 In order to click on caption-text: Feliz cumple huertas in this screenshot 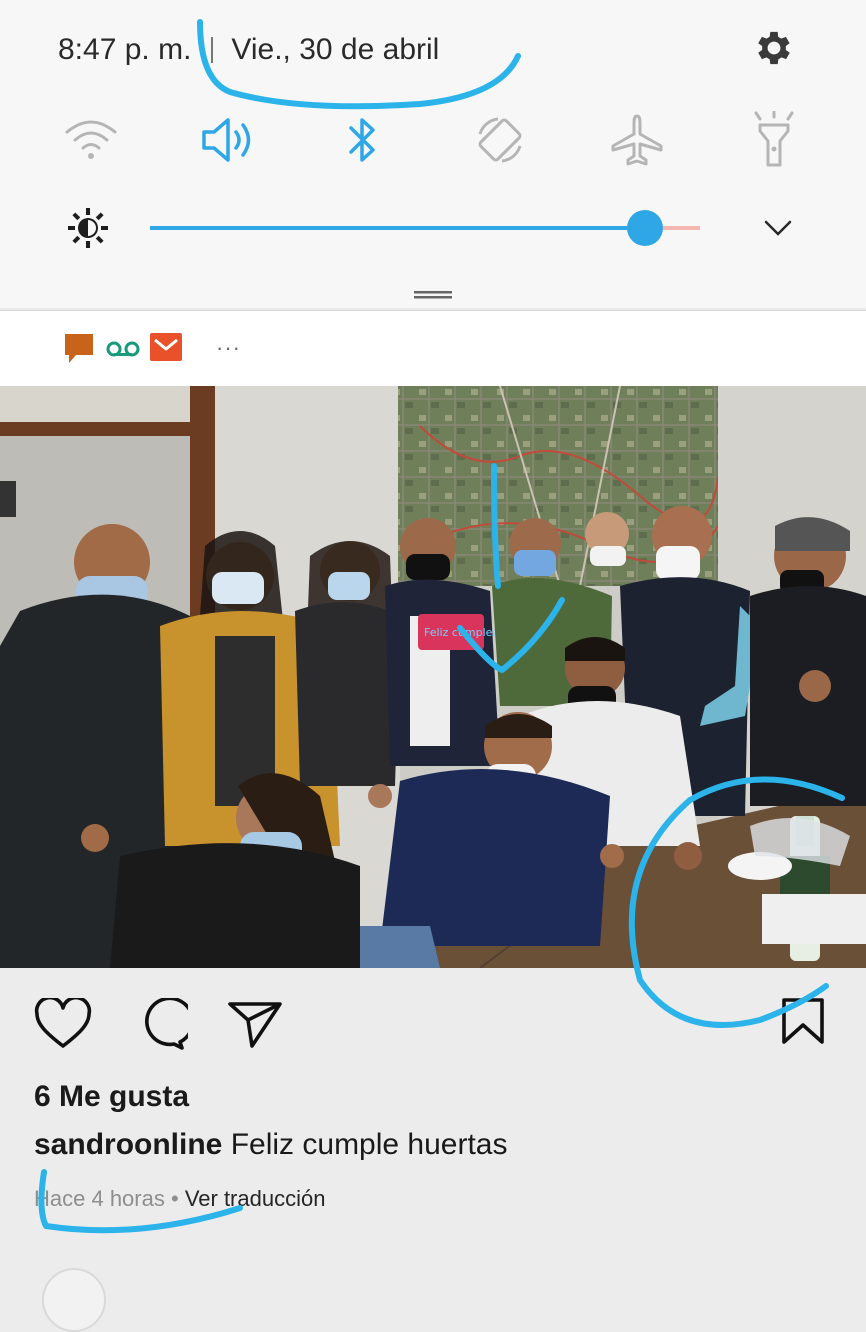, I will do `click(369, 1144)`.